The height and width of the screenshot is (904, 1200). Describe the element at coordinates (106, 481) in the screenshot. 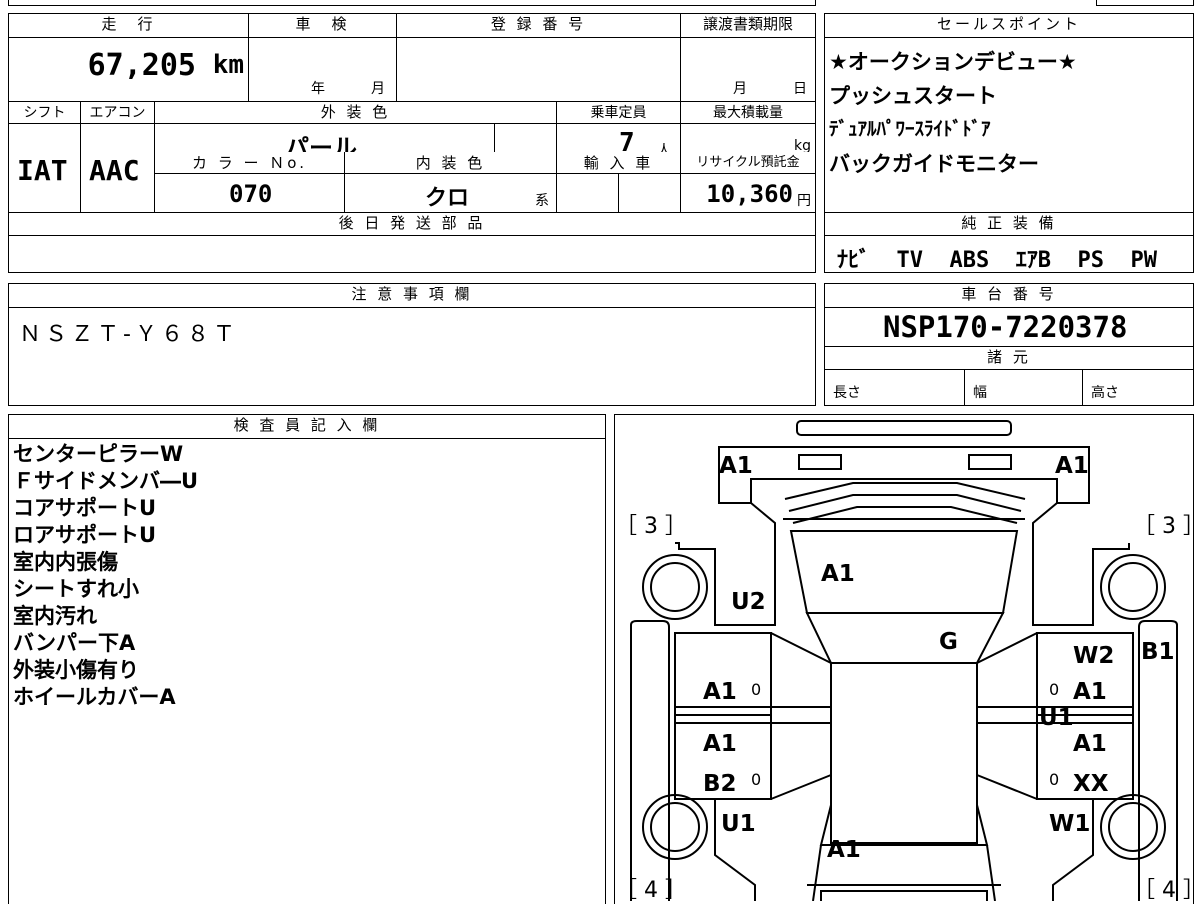

I see `inspector-line: Ｆサイドメンバ―U` at that location.